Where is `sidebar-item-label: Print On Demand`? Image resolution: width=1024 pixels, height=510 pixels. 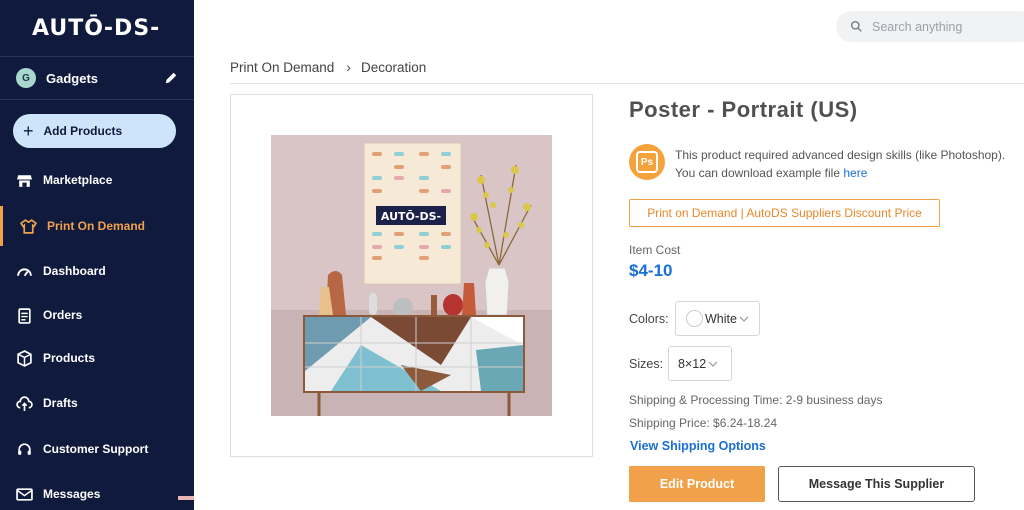
sidebar-item-label: Print On Demand is located at coordinates (96, 226).